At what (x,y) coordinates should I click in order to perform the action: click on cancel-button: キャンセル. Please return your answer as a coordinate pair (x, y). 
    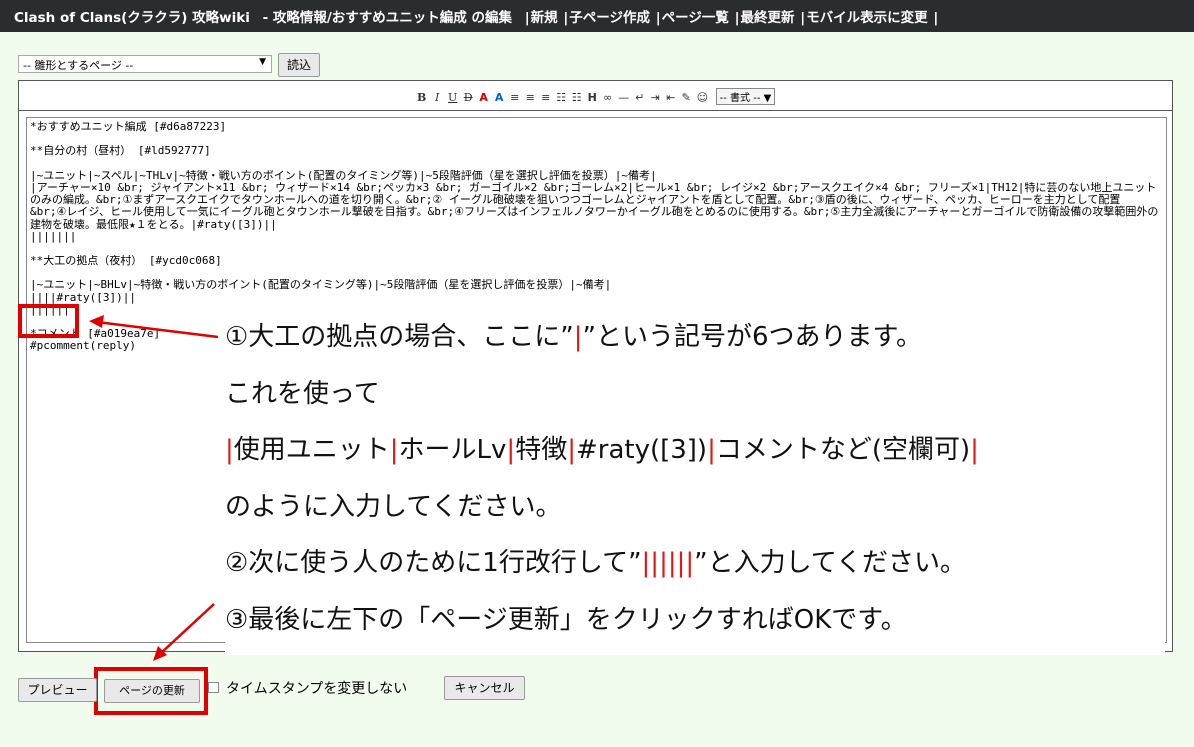
    Looking at the image, I should click on (484, 688).